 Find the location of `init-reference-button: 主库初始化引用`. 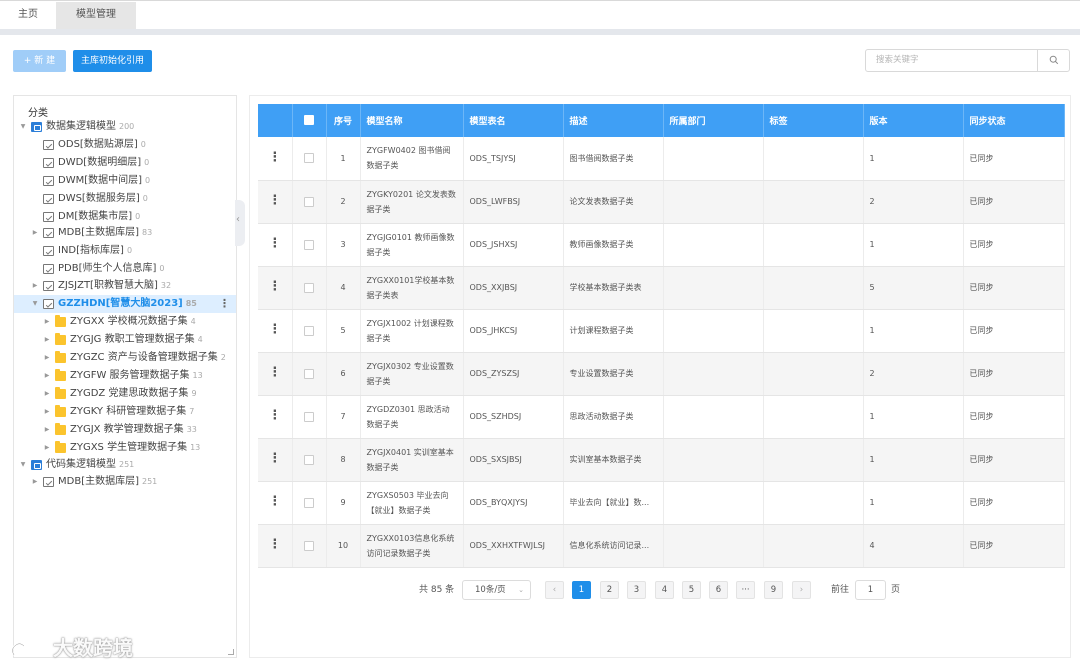

init-reference-button: 主库初始化引用 is located at coordinates (112, 61).